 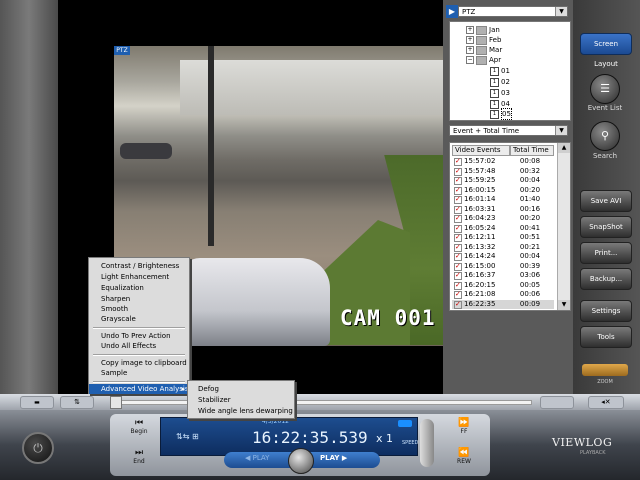 What do you see at coordinates (500, 82) in the screenshot?
I see `tree-item-day: 1 02` at bounding box center [500, 82].